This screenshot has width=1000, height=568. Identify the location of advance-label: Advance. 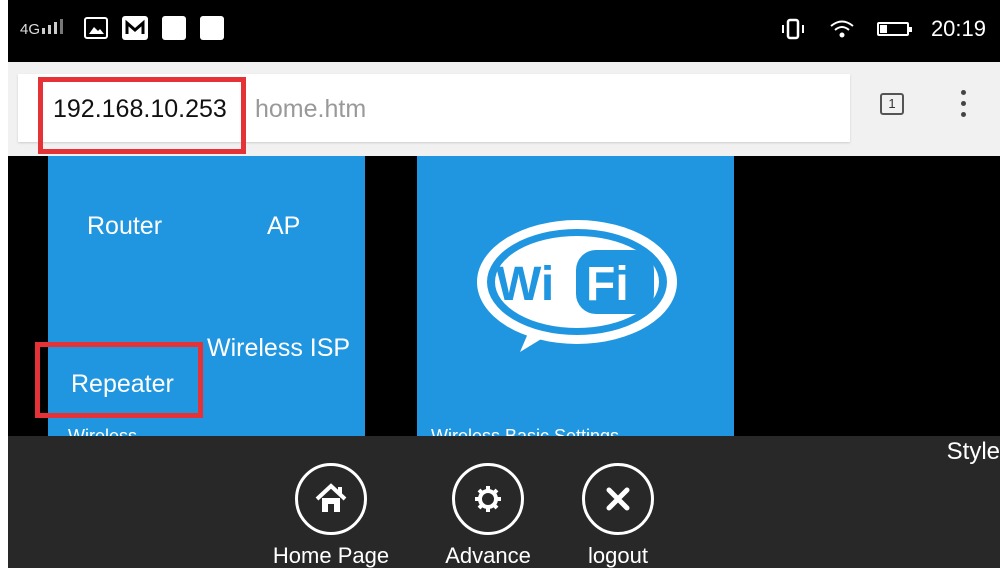
(488, 555).